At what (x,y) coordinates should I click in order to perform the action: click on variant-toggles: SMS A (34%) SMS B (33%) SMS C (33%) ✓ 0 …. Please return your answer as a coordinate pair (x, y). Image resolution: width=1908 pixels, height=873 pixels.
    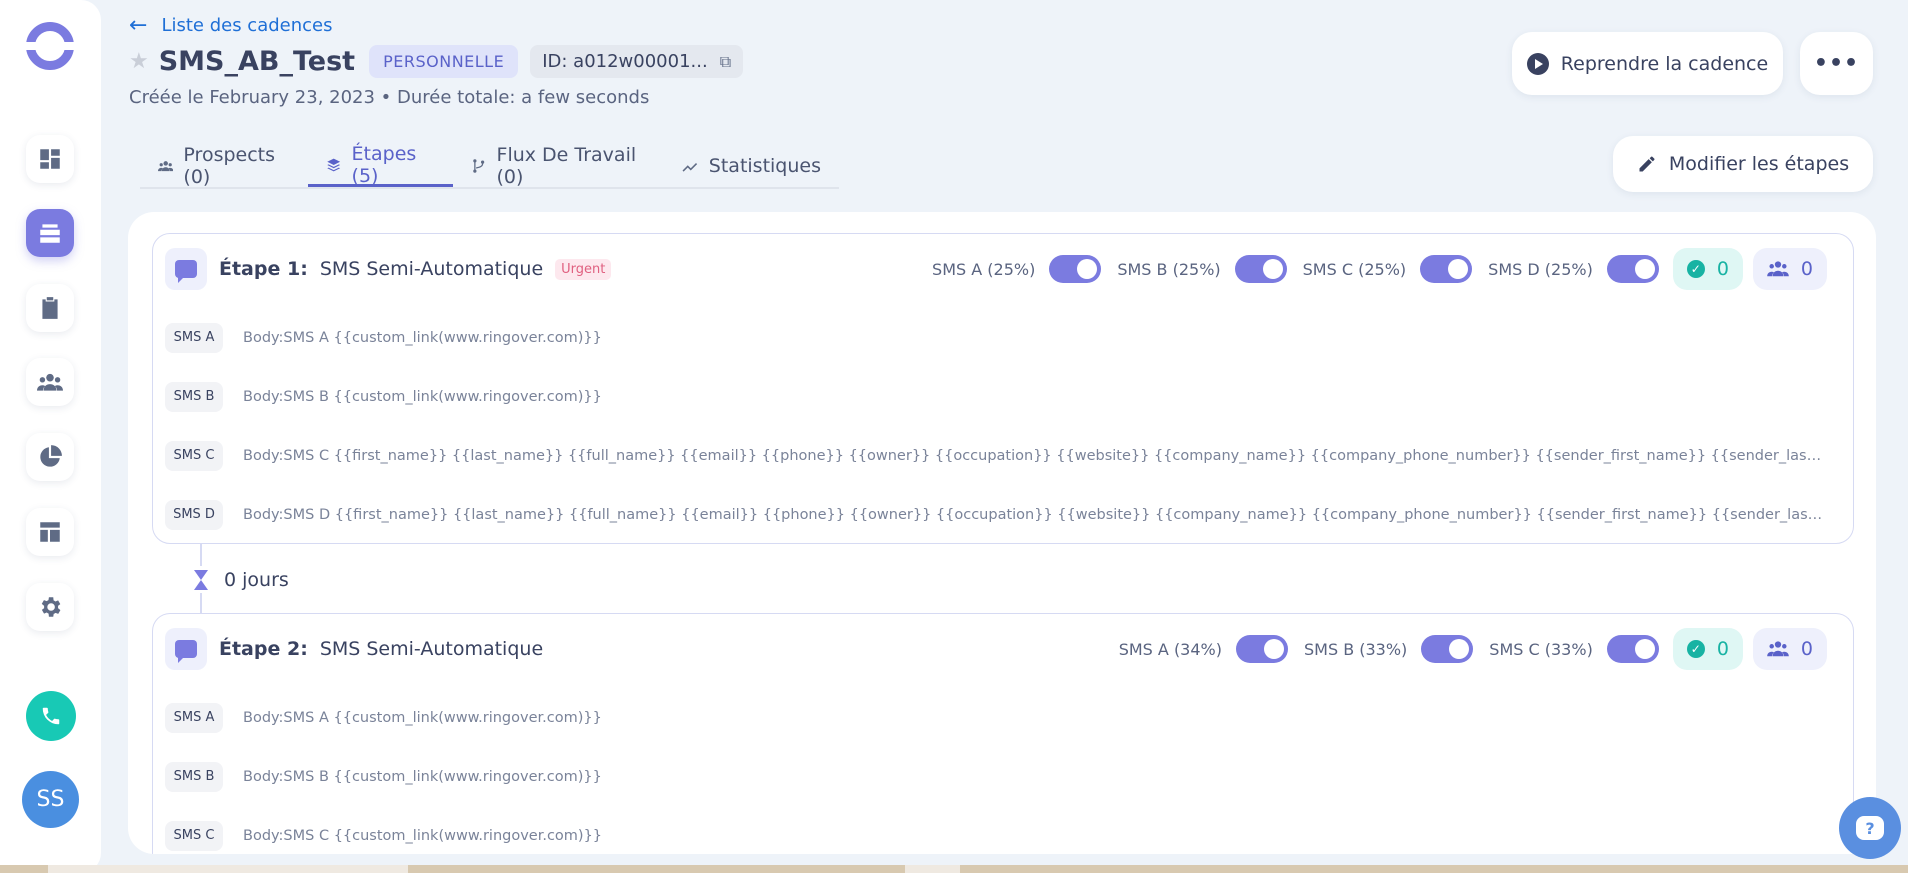
    Looking at the image, I should click on (1465, 649).